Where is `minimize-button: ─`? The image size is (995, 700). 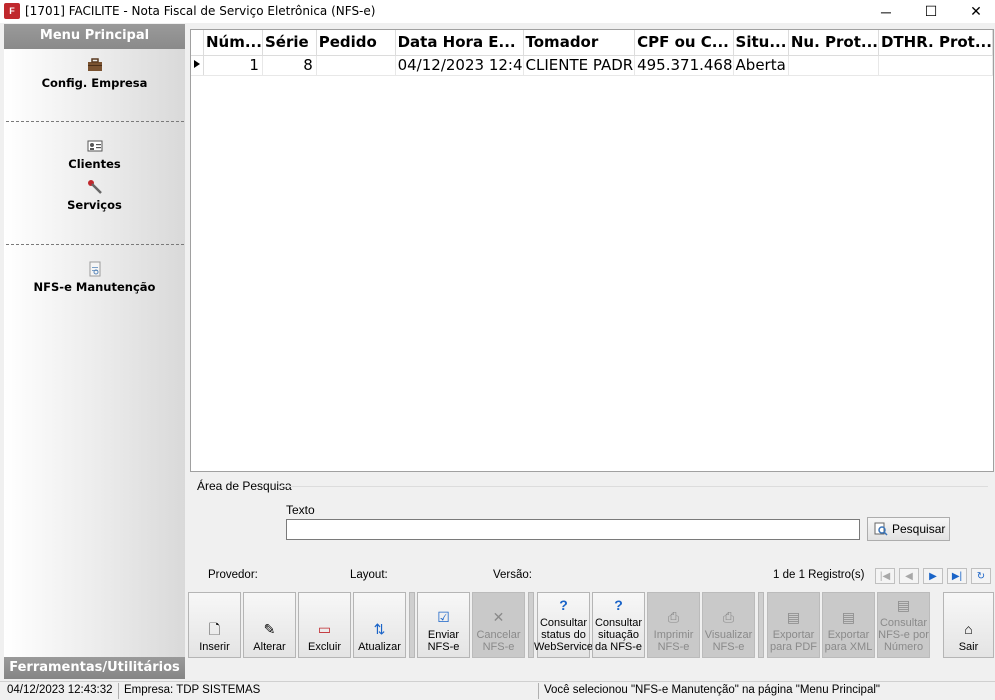
minimize-button: ─ is located at coordinates (886, 11).